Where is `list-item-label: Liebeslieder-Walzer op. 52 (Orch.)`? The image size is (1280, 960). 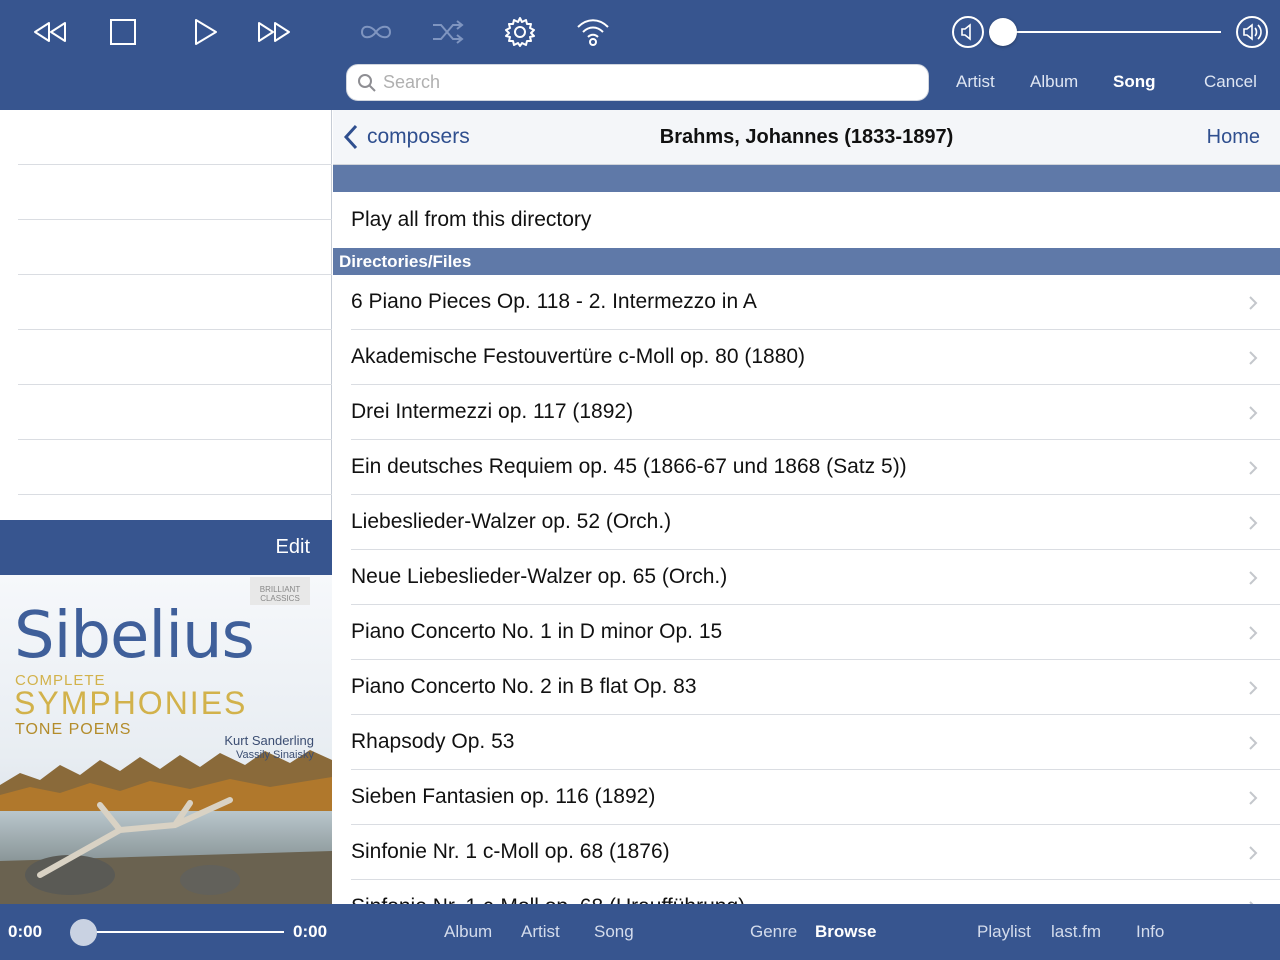
list-item-label: Liebeslieder-Walzer op. 52 (Orch.) is located at coordinates (511, 521).